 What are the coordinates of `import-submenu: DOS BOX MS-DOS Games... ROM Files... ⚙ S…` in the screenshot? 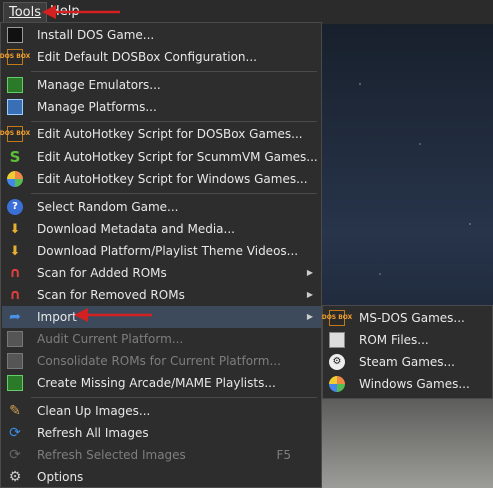 It's located at (407, 352).